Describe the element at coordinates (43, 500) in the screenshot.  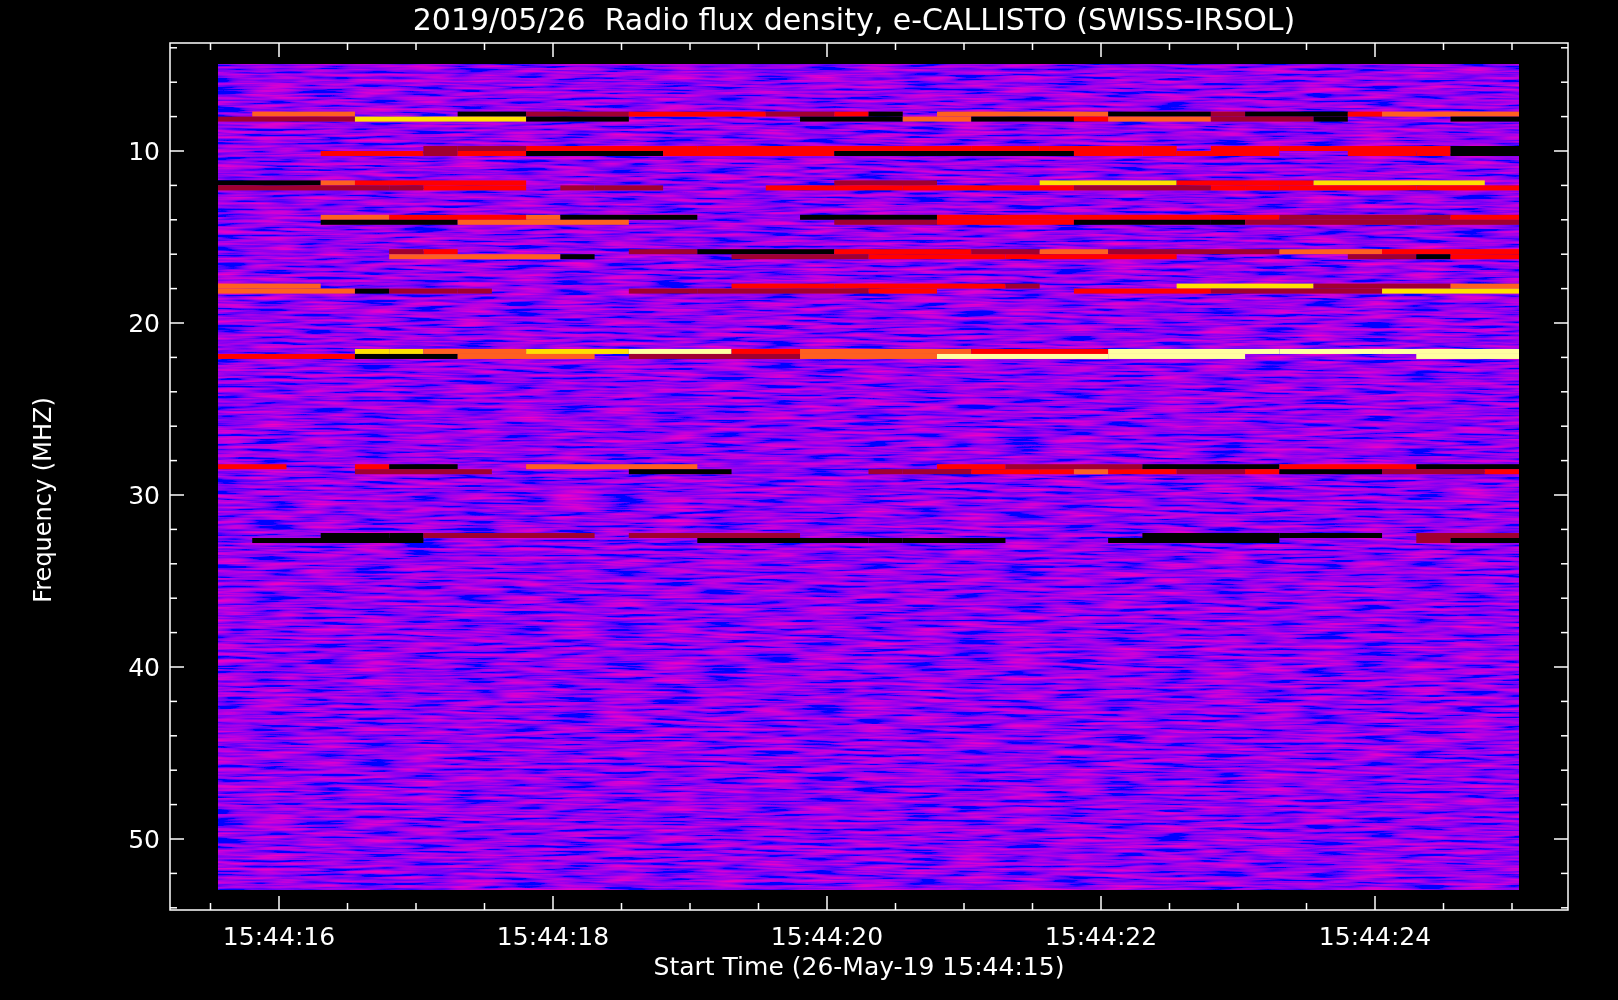
I see `y-axis-label: Frequency (MHZ)` at that location.